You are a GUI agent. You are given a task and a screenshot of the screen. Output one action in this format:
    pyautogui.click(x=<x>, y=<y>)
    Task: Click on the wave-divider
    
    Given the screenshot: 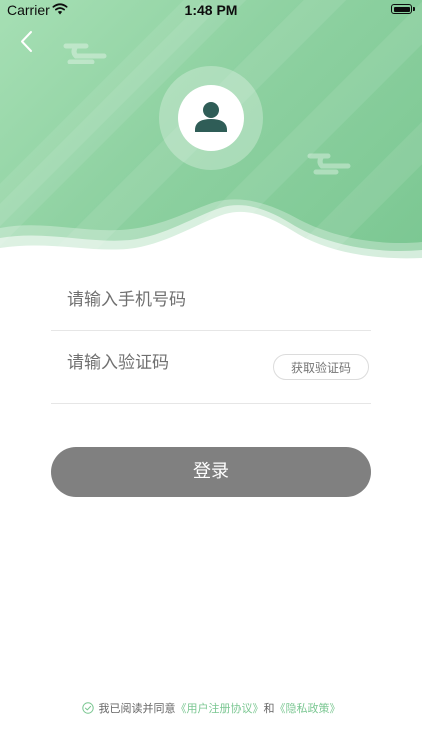 What is the action you would take?
    pyautogui.click(x=211, y=232)
    